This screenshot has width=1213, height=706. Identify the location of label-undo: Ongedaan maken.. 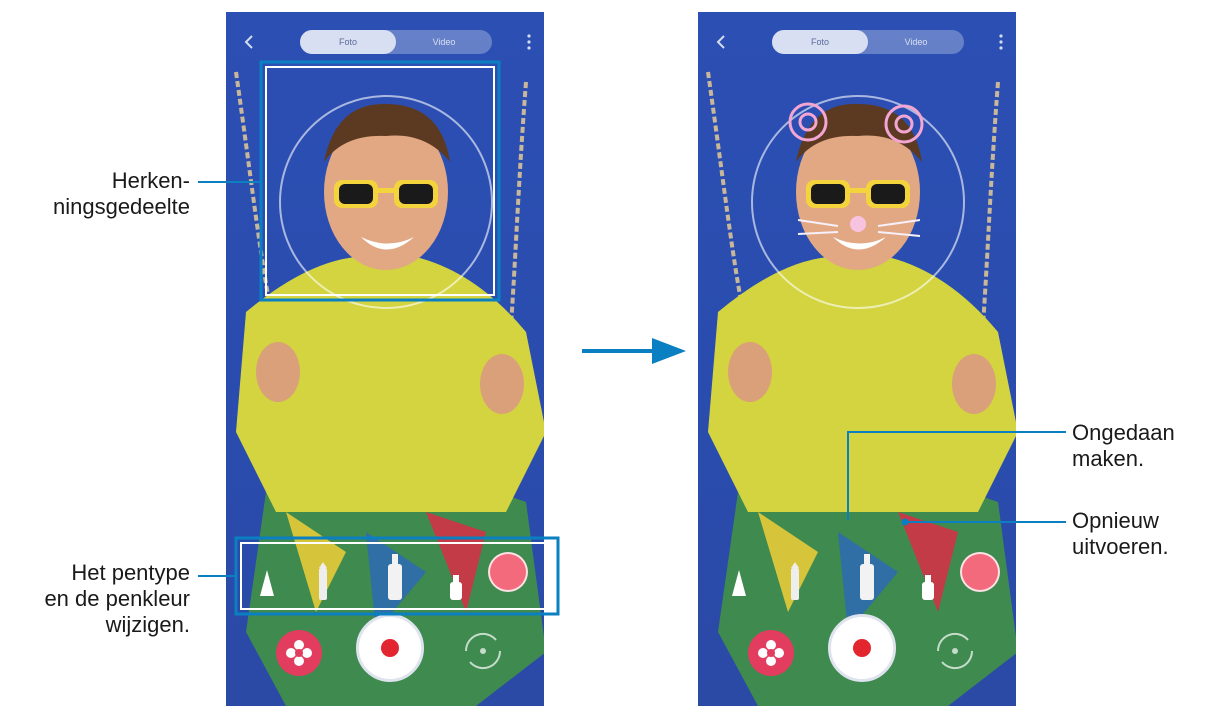
(1142, 446).